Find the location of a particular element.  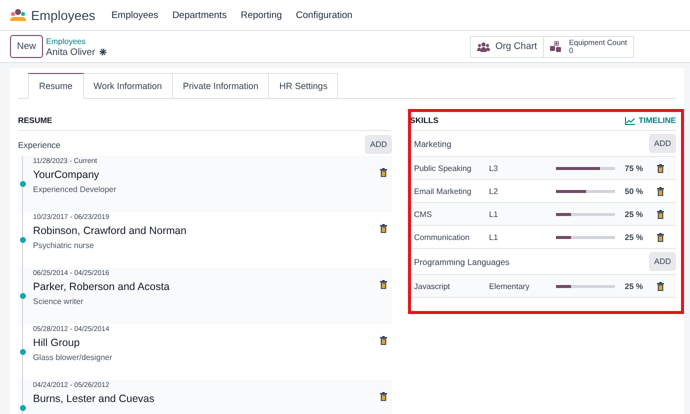

record-name: Anita Oliver is located at coordinates (71, 52).